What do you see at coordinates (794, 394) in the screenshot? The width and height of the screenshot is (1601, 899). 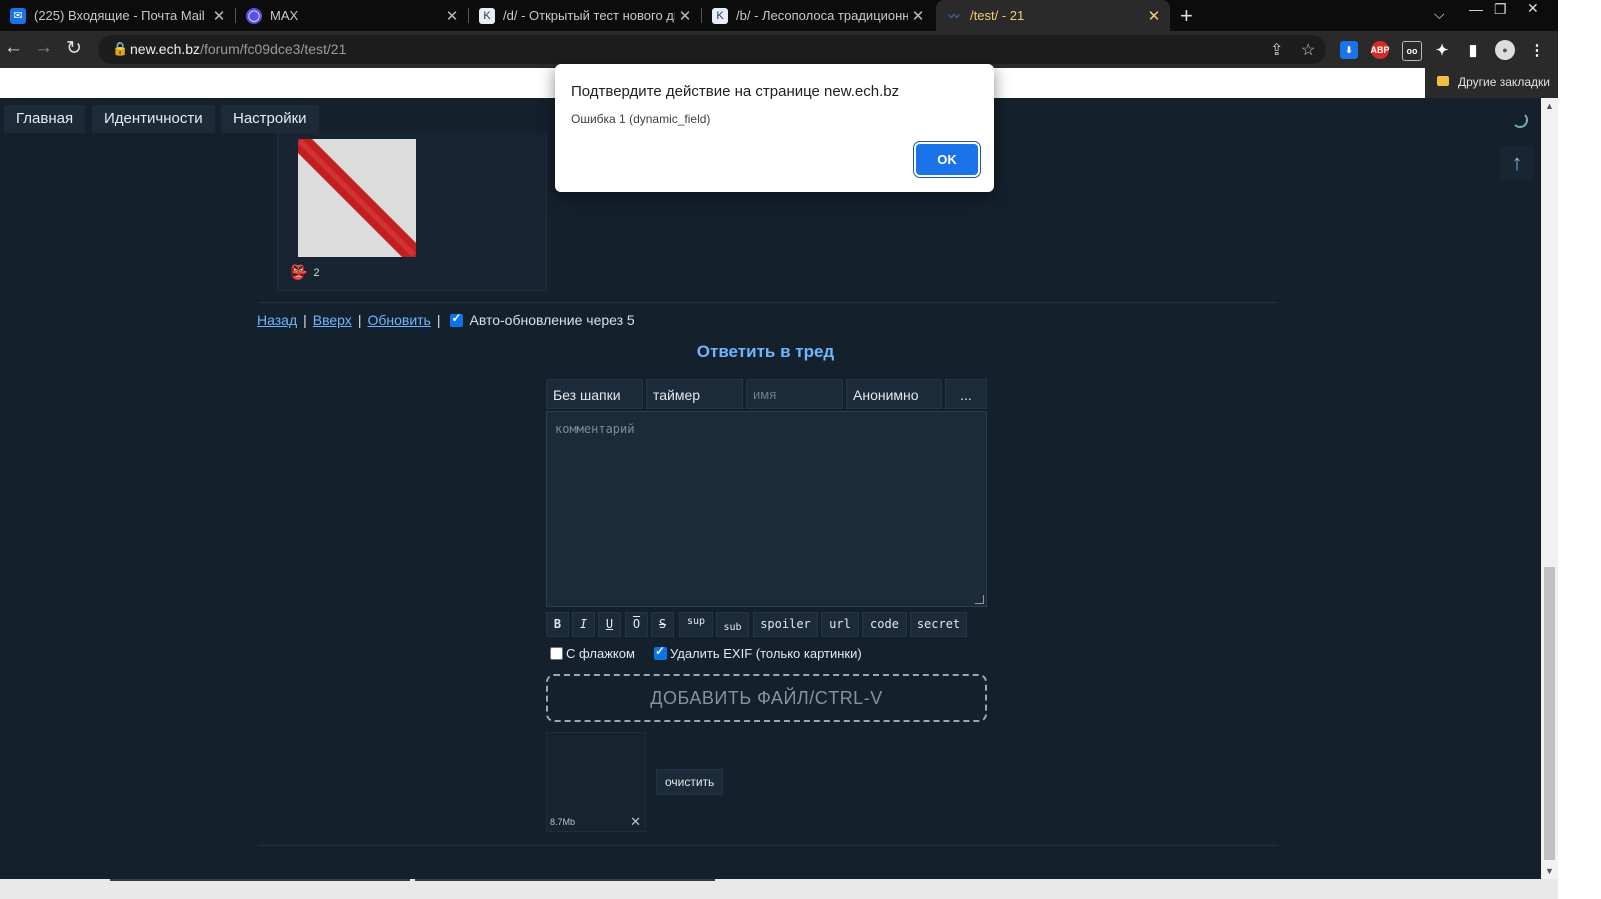 I see `name-input: имя` at bounding box center [794, 394].